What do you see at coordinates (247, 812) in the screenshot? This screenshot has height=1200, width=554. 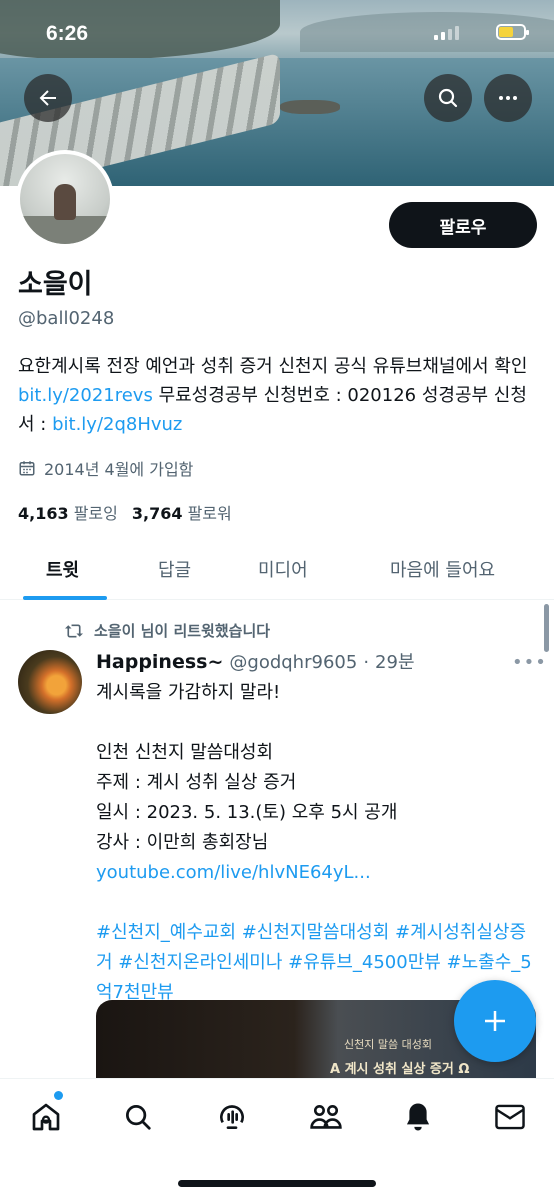 I see `tweet-line: 일시 : 2023. 5. 13.(토) 오후 5시 공개` at bounding box center [247, 812].